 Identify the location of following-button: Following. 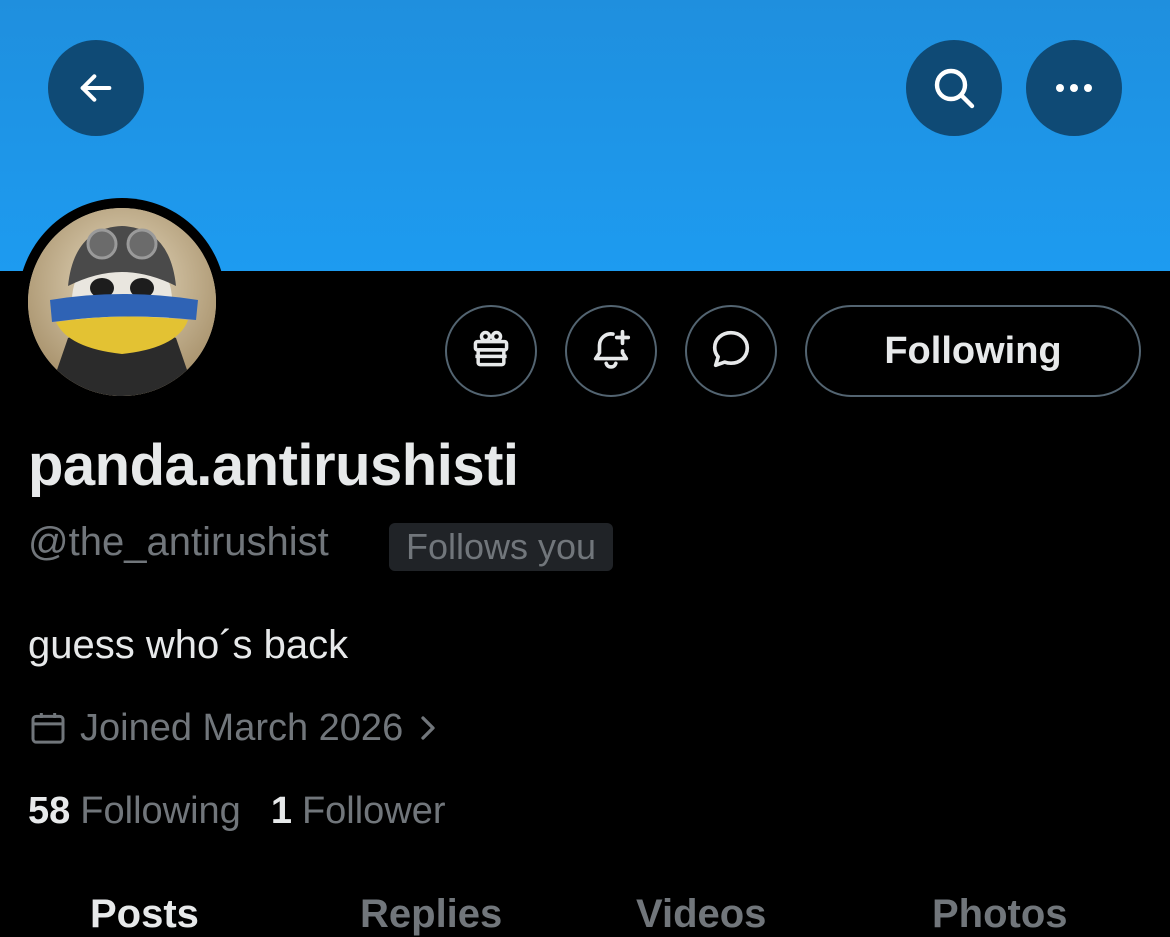
(973, 351).